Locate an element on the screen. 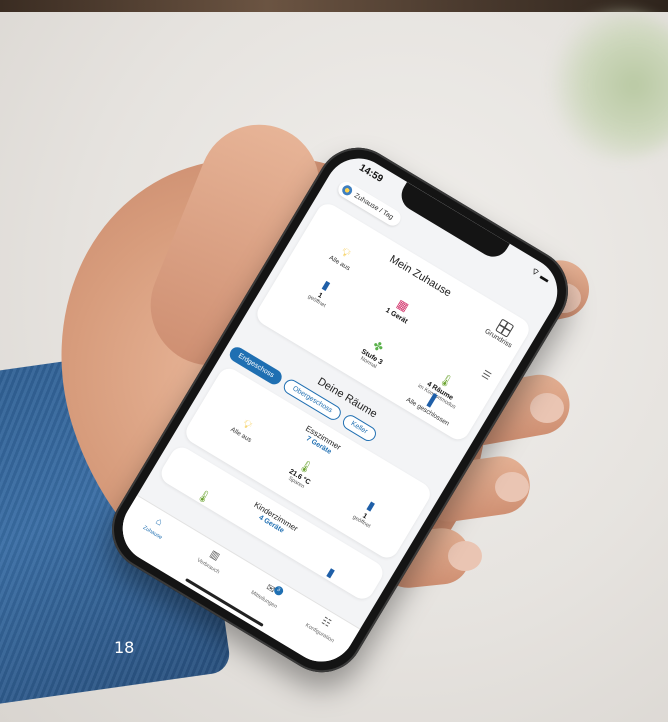 The height and width of the screenshot is (722, 668). background-plant is located at coordinates (603, 85).